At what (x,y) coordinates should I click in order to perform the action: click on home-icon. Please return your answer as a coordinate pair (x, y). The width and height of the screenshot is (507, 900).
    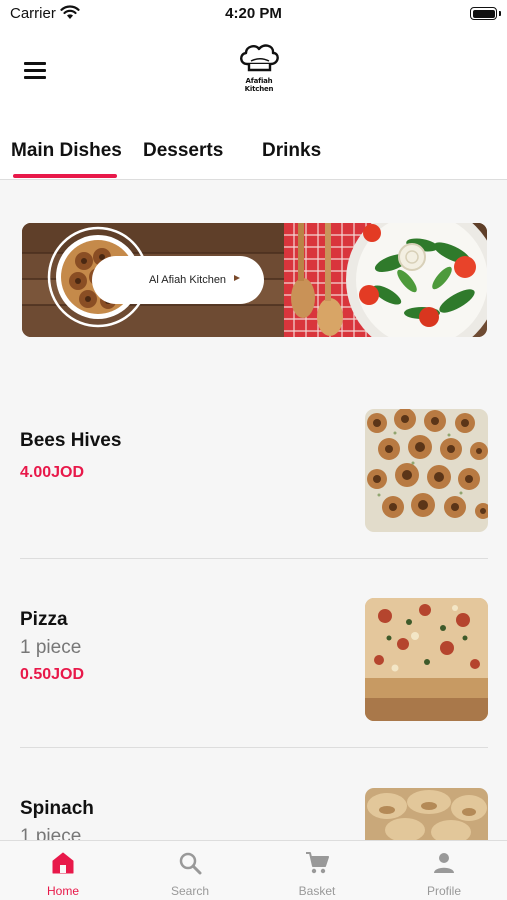
    Looking at the image, I should click on (63, 863).